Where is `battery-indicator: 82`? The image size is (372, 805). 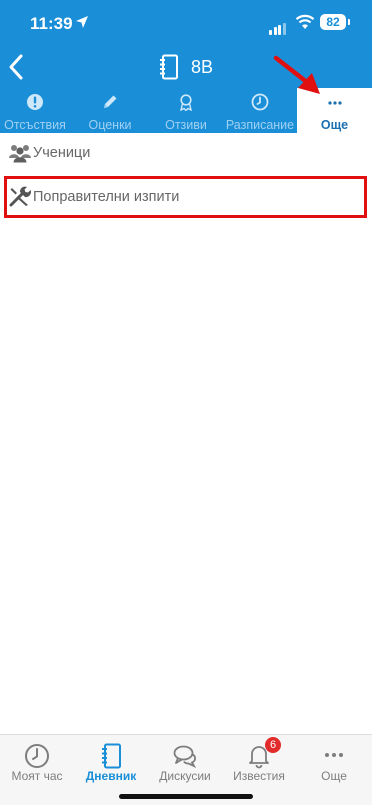
battery-indicator: 82 is located at coordinates (333, 22).